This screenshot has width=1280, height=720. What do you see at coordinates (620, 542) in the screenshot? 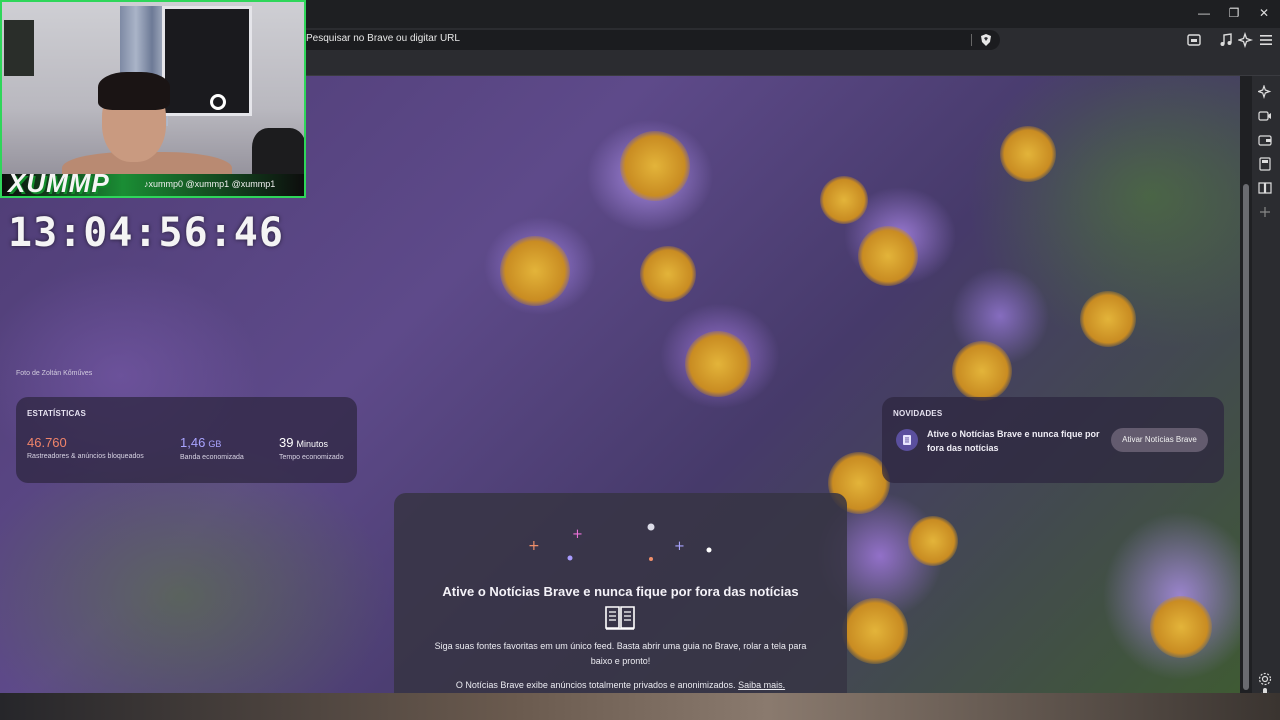
I see `sparkles-decoration: + + +` at bounding box center [620, 542].